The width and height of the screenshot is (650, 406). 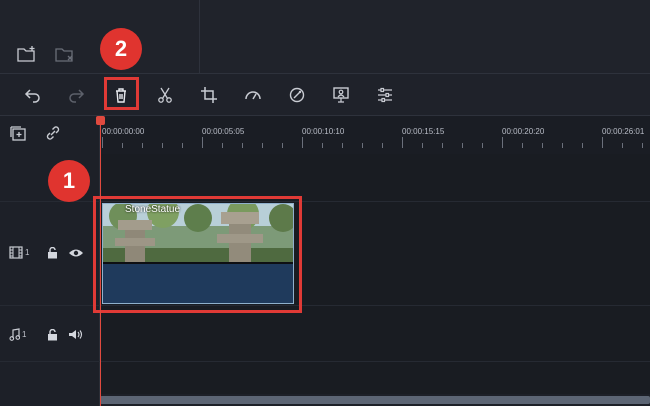 I want to click on link-icon, so click(x=53, y=133).